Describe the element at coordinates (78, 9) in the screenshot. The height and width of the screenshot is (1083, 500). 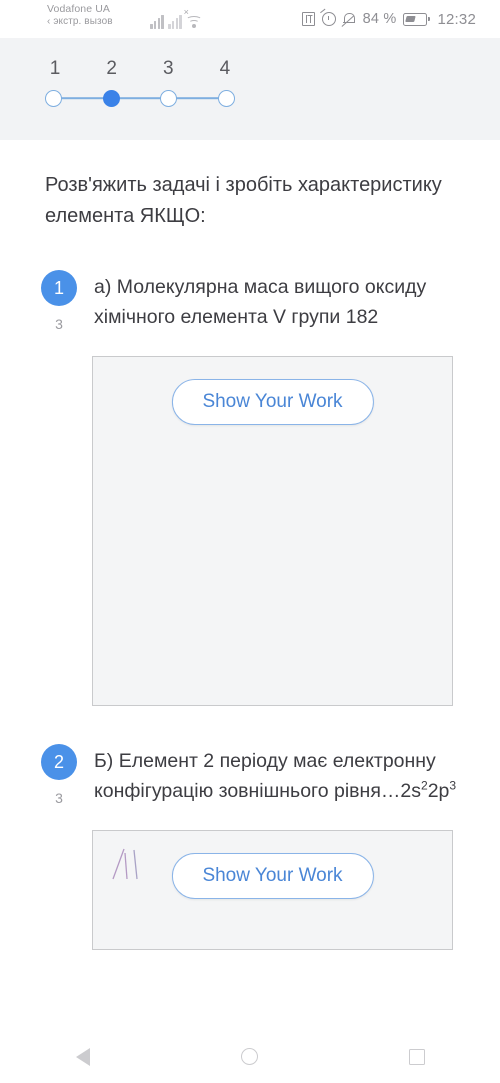
I see `carrier-name: Vodafone UA` at that location.